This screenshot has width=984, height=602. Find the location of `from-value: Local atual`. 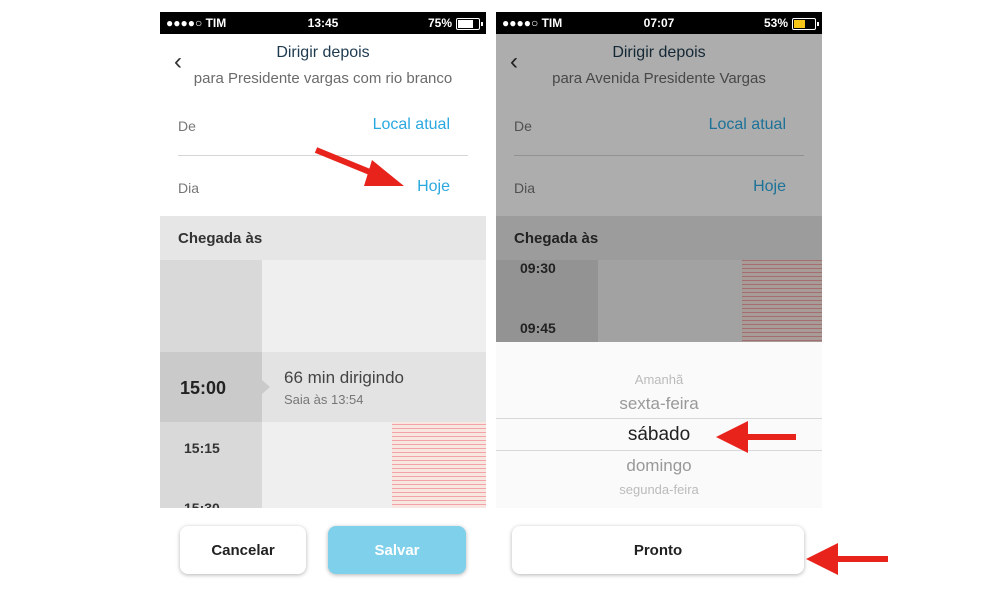

from-value: Local atual is located at coordinates (411, 125).